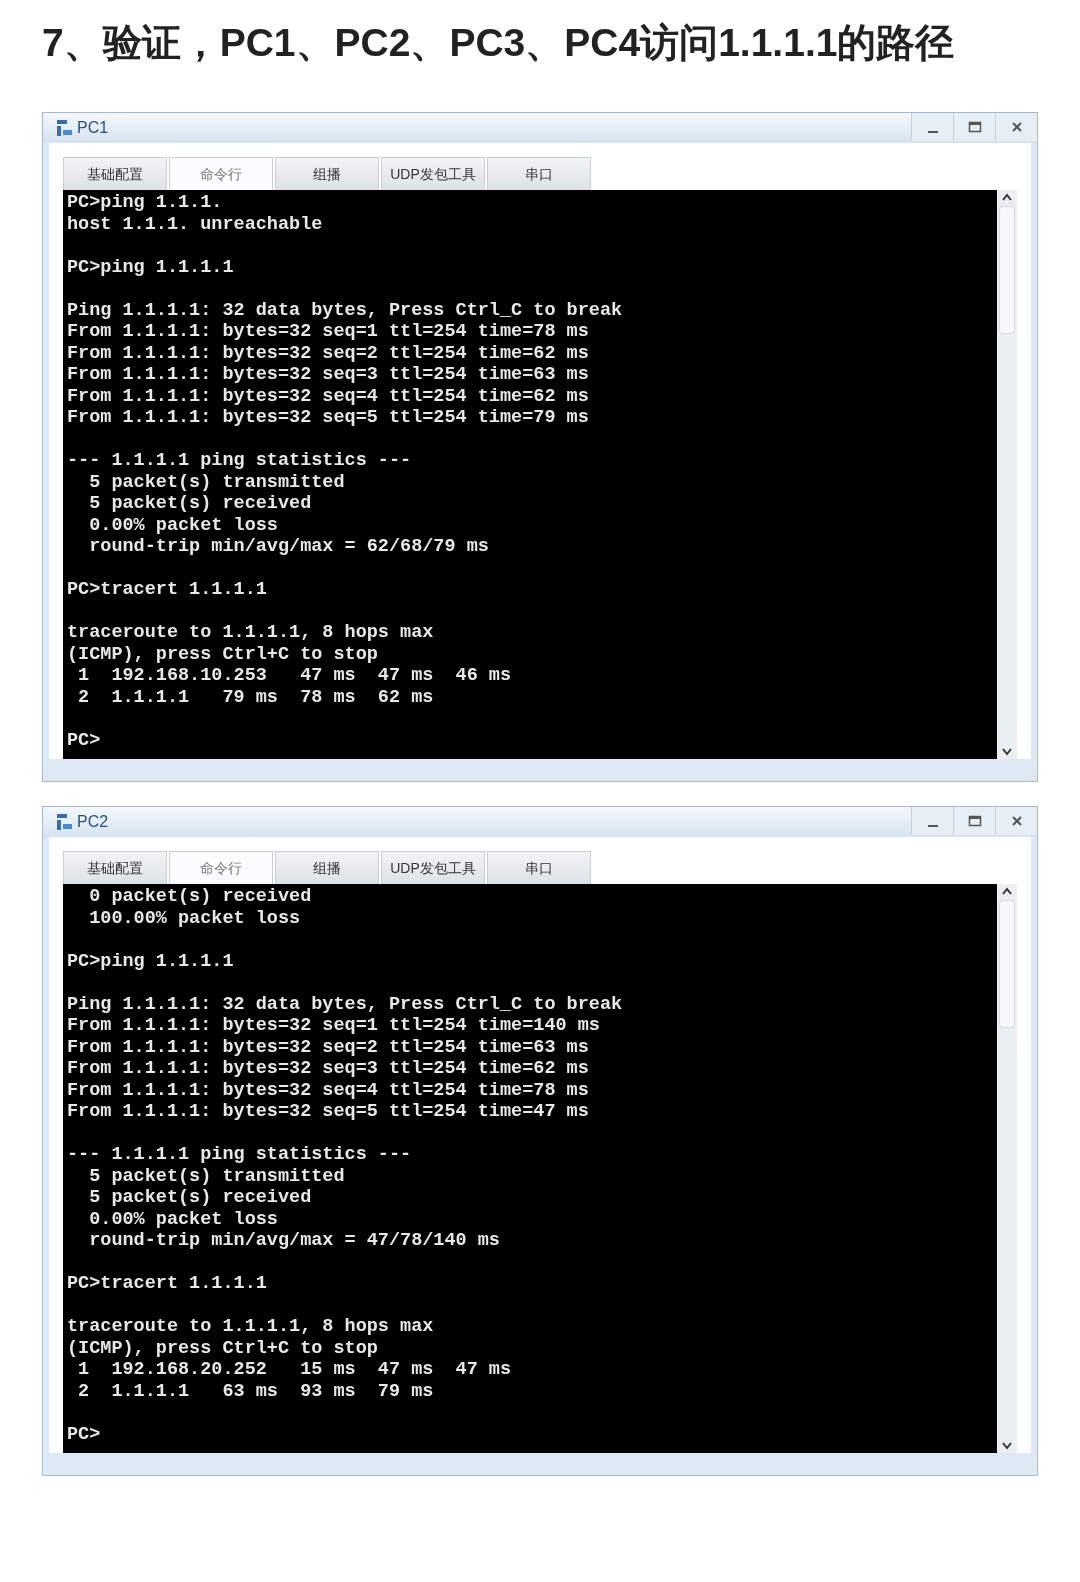 The image size is (1080, 1582). Describe the element at coordinates (328, 353) in the screenshot. I see `terminal-line: From 1.1.1.1: bytes=32 seq=2 ttl=254 time=62 ms` at that location.